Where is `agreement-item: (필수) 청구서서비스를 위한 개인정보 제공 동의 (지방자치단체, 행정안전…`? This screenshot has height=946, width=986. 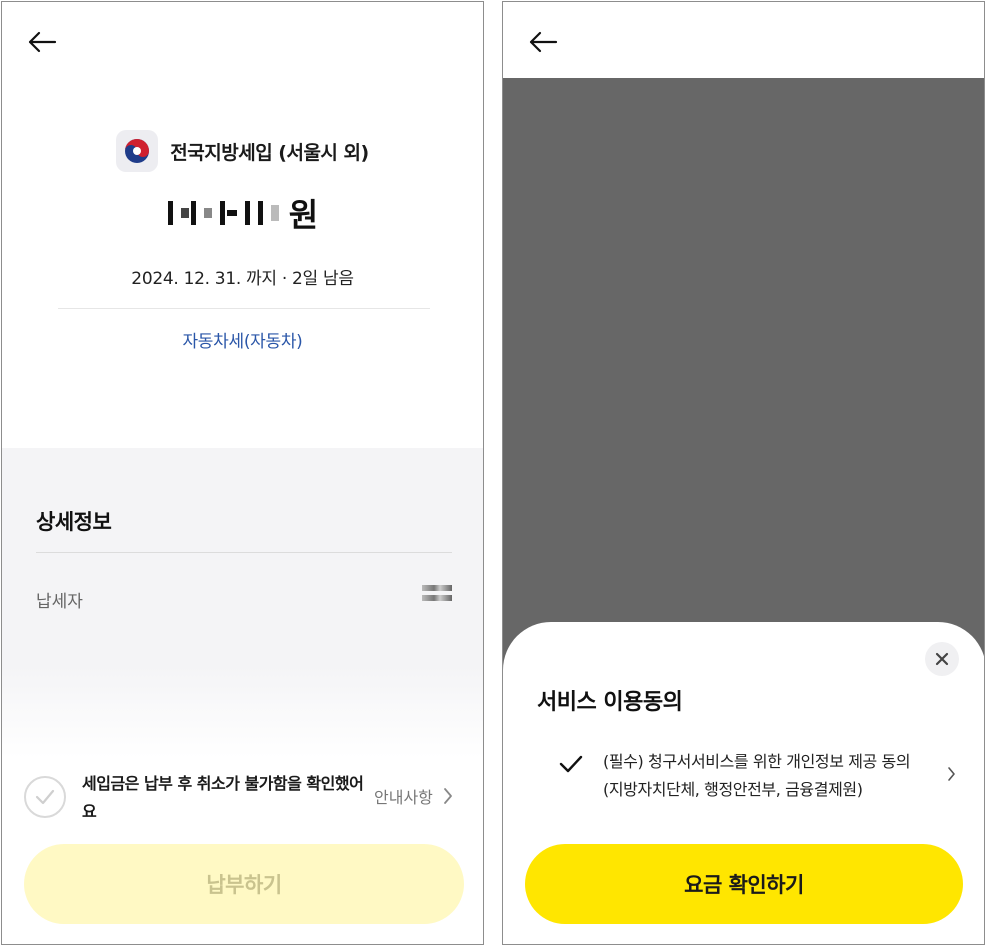
agreement-item: (필수) 청구서서비스를 위한 개인정보 제공 동의 (지방자치단체, 행정안전… is located at coordinates (761, 778).